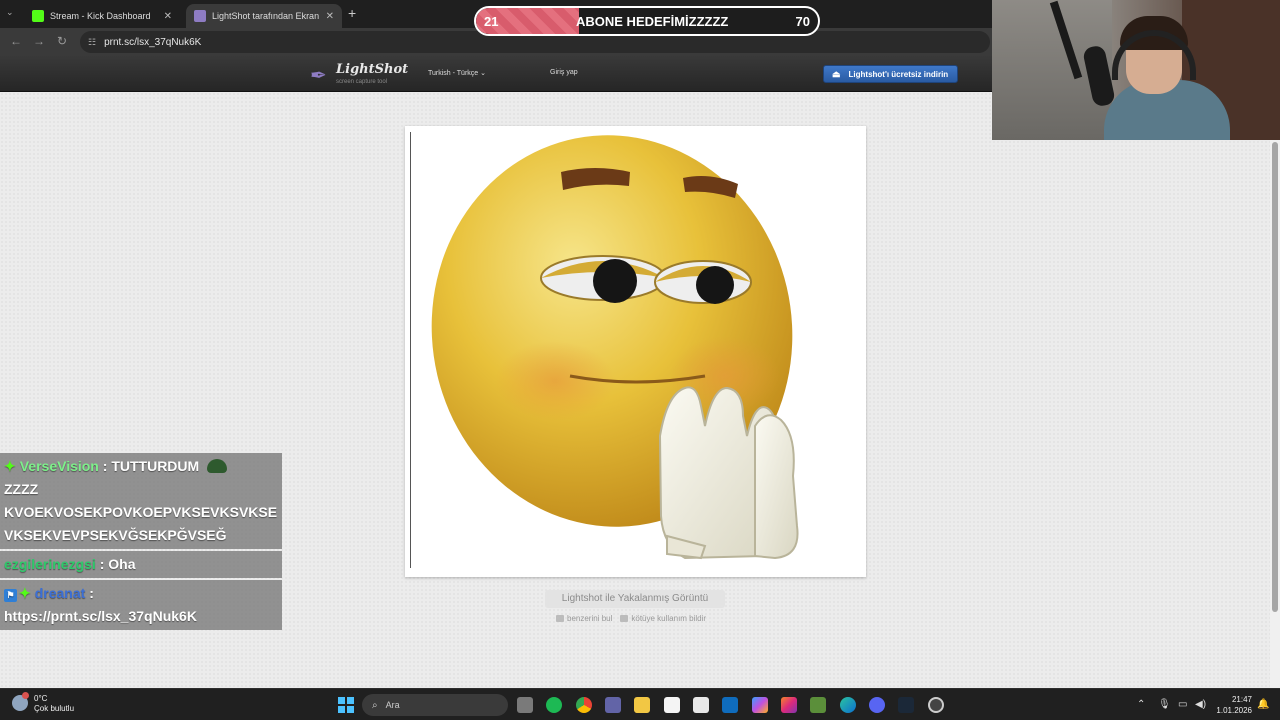  Describe the element at coordinates (25, 695) in the screenshot. I see `weather-badge` at that location.